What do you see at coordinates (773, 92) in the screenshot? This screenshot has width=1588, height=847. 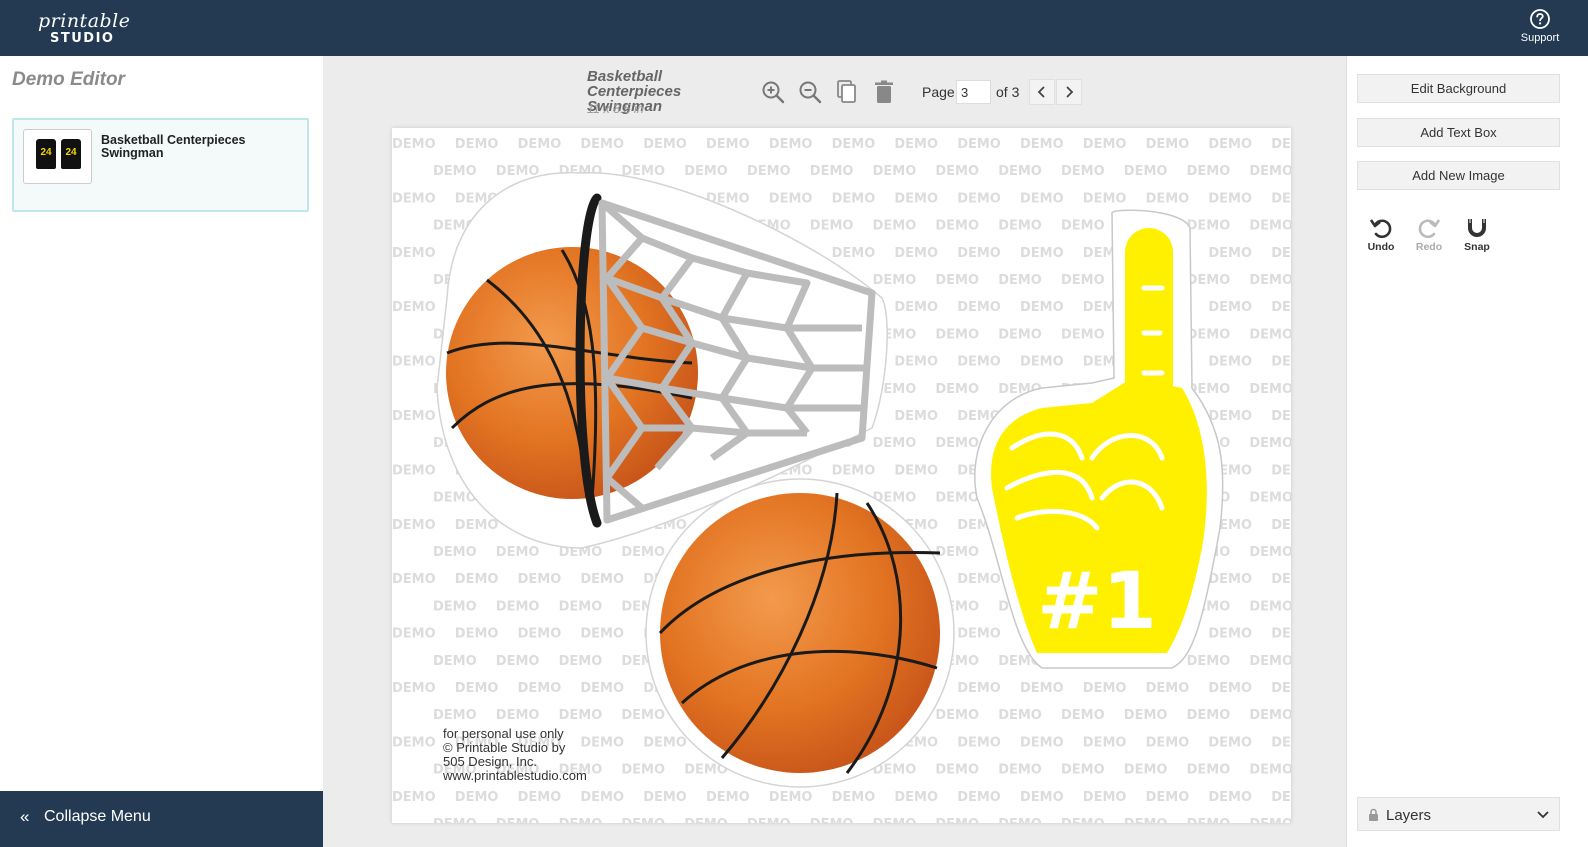 I see `zoom-in-button` at bounding box center [773, 92].